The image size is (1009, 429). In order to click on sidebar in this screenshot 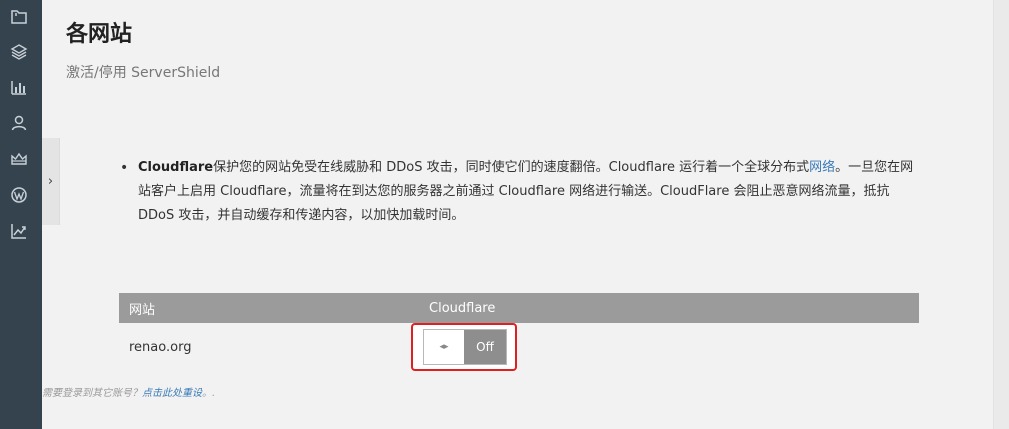, I will do `click(21, 214)`.